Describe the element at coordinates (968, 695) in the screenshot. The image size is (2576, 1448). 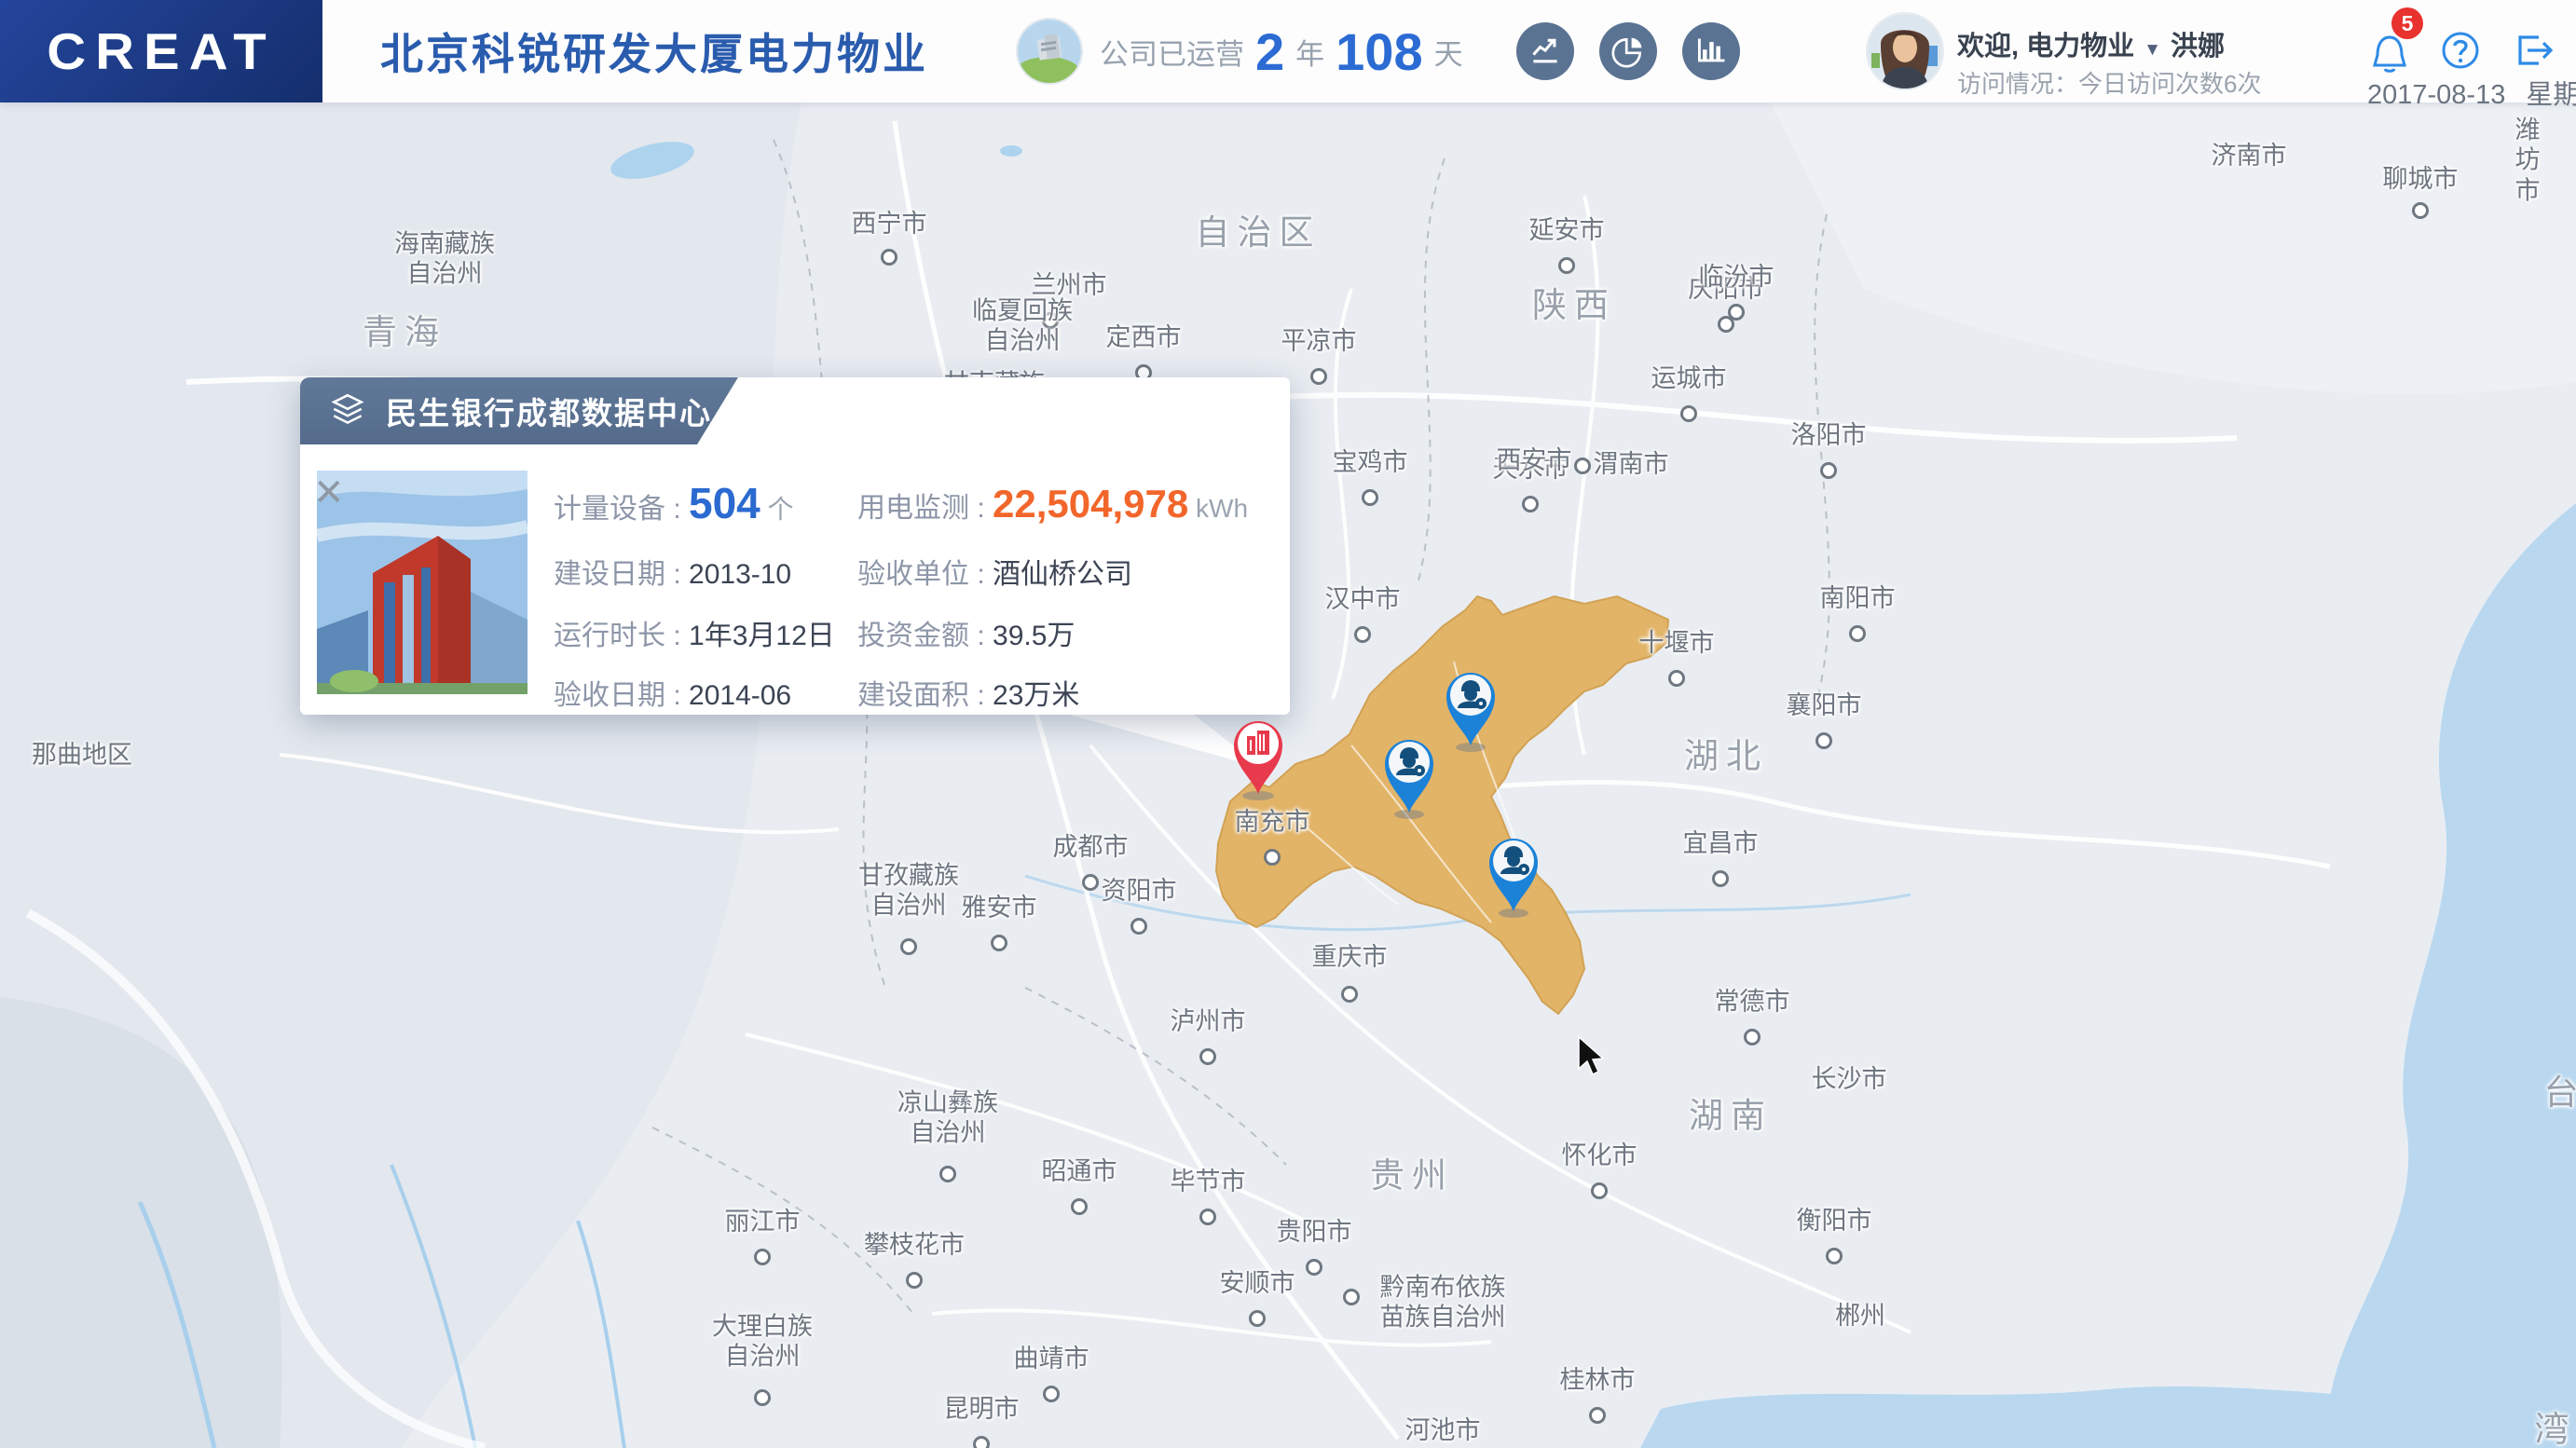
I see `field-area: 建设面积 : 23万米` at that location.